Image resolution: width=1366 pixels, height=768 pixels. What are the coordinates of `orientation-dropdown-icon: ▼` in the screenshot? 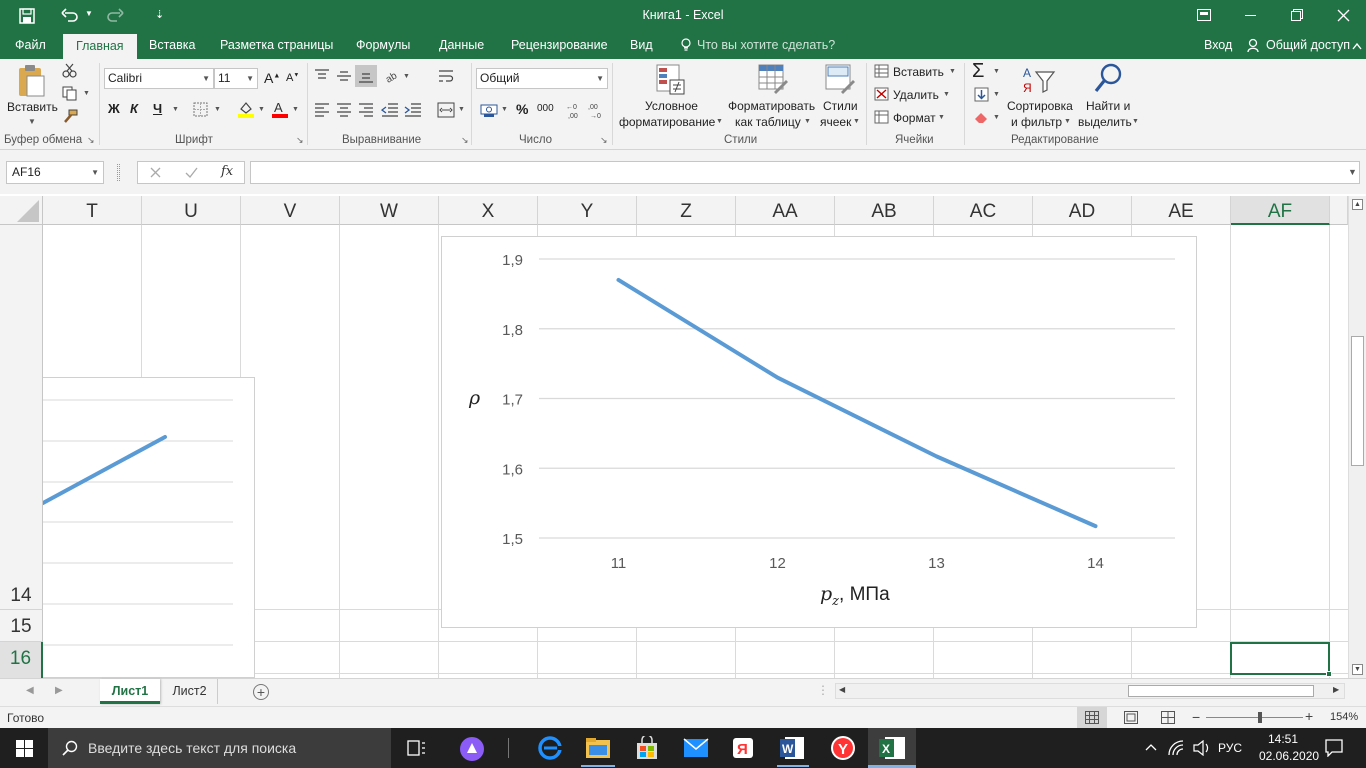 It's located at (406, 76).